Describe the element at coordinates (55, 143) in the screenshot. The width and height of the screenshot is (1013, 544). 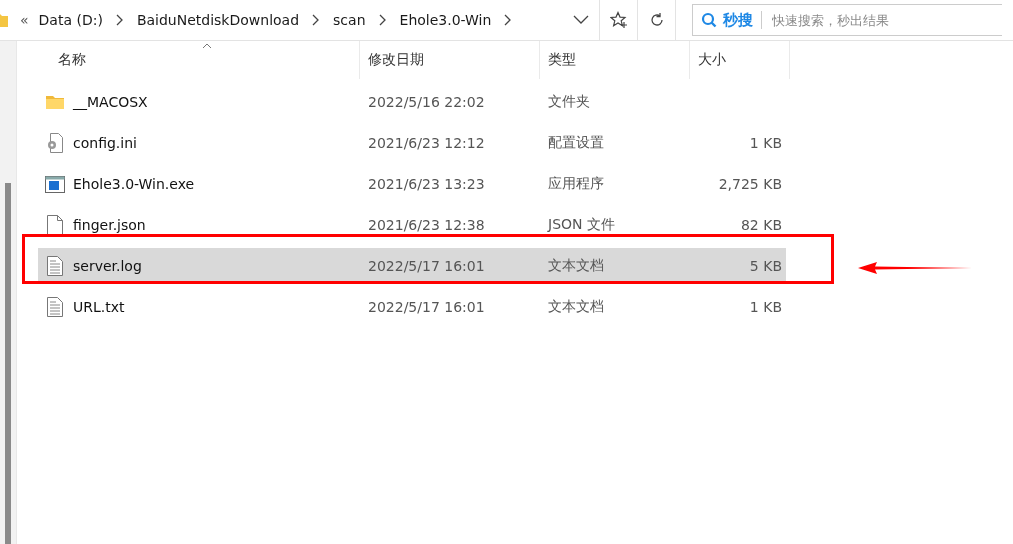
I see `gear-file-icon` at that location.